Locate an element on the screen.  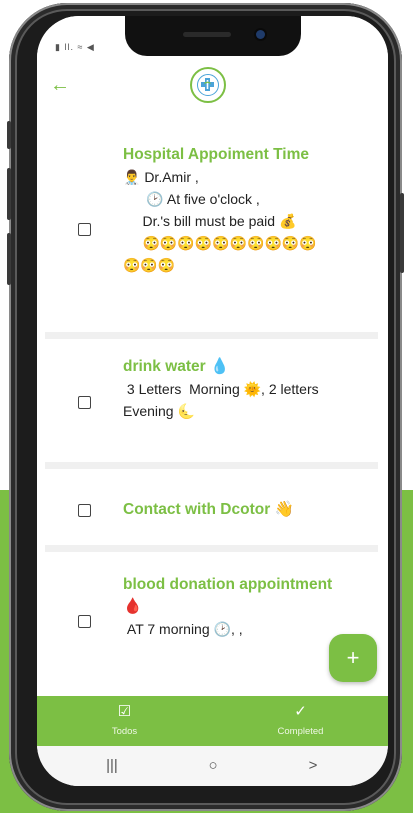
system-navigation-bar: ||| ○ > is located at coordinates (212, 766).